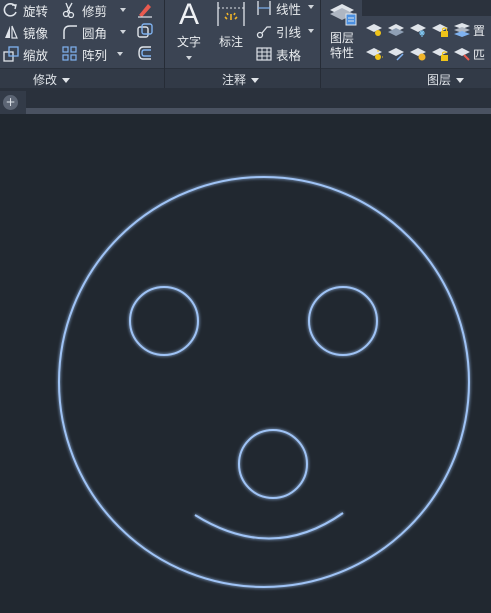  What do you see at coordinates (343, 321) in the screenshot?
I see `right-eye-circle` at bounding box center [343, 321].